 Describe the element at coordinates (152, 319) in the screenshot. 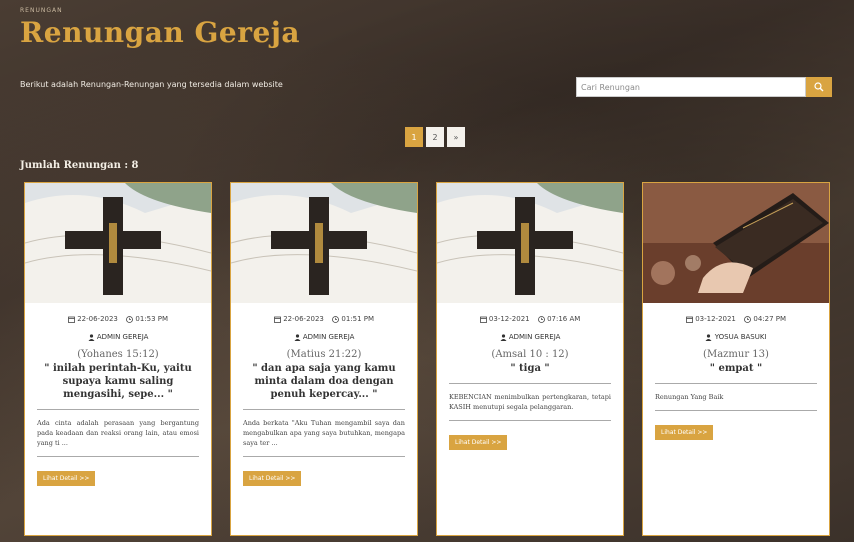

I see `post-time: 01:53 PM` at that location.